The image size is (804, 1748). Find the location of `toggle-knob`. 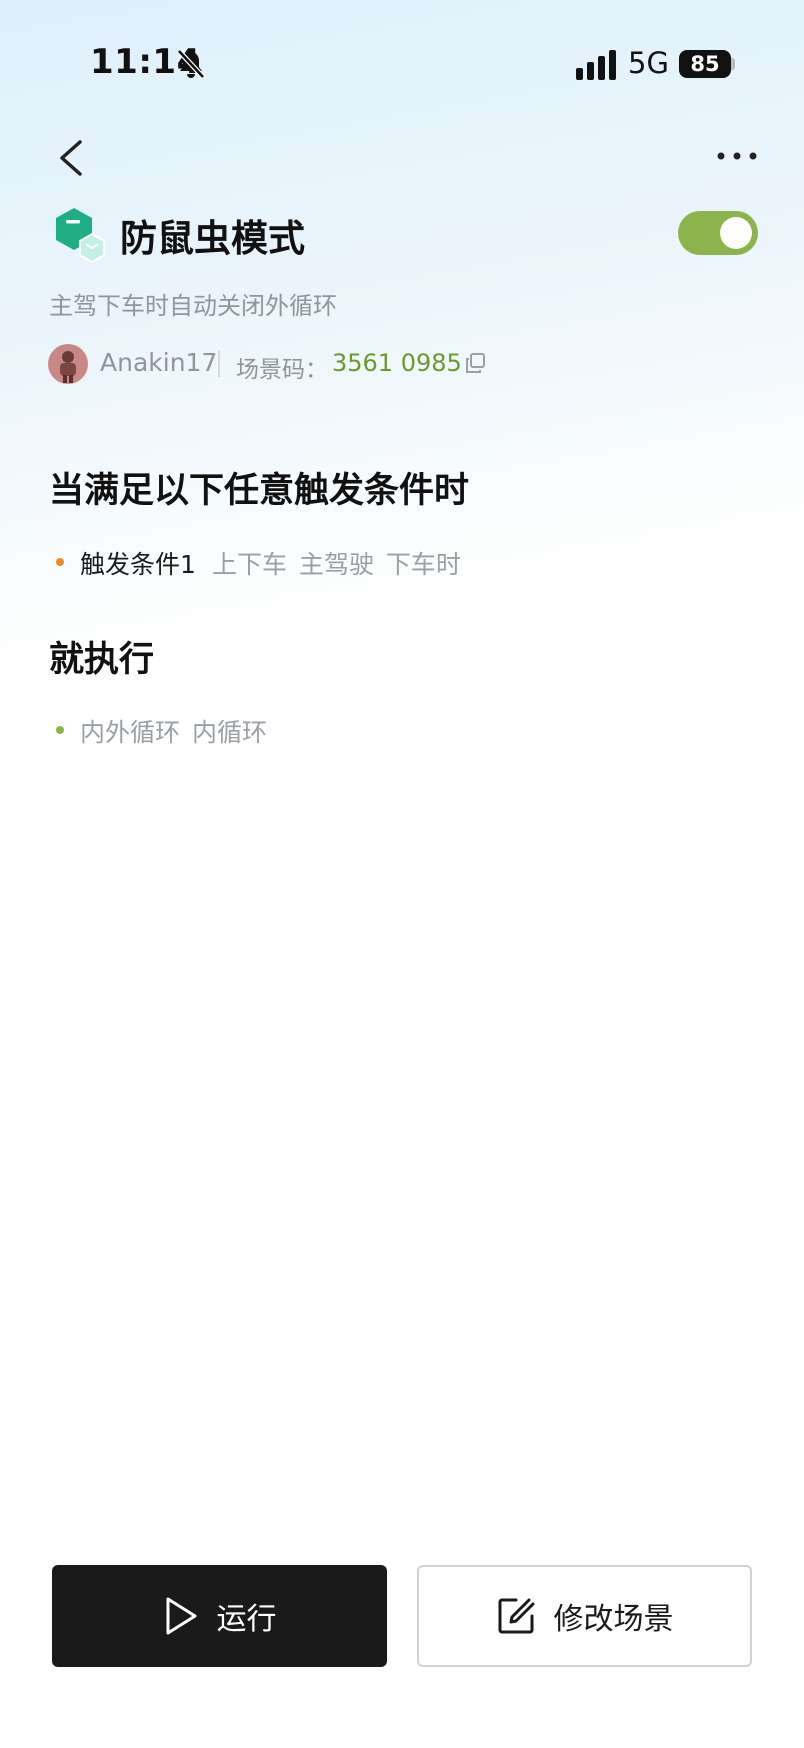

toggle-knob is located at coordinates (736, 233).